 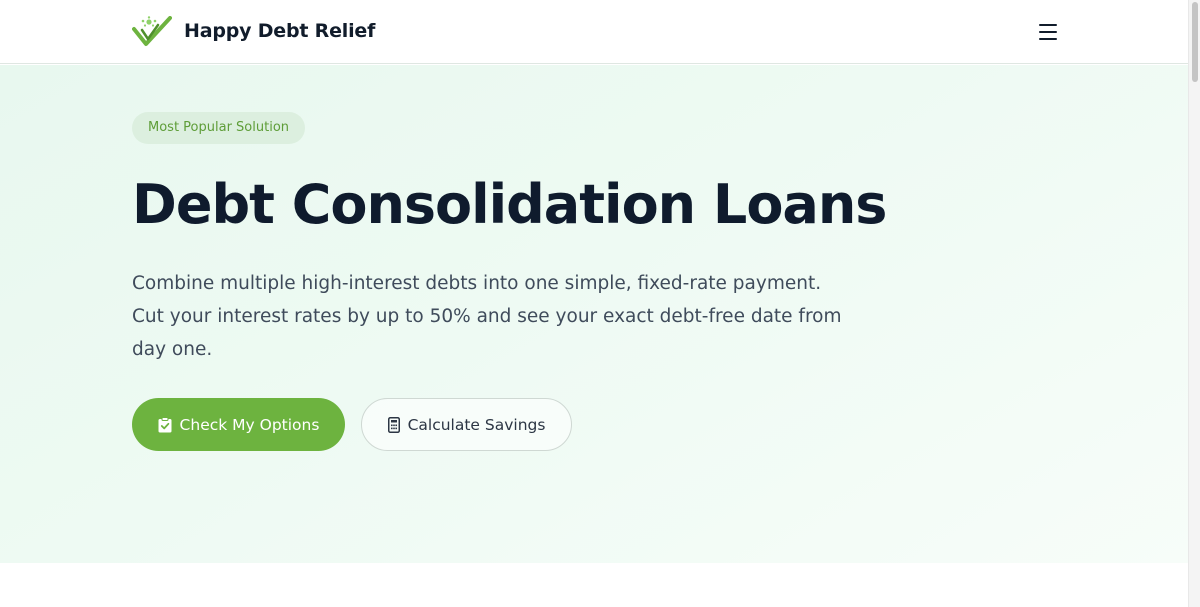 What do you see at coordinates (249, 424) in the screenshot?
I see `check-my-options-label: Check My Options` at bounding box center [249, 424].